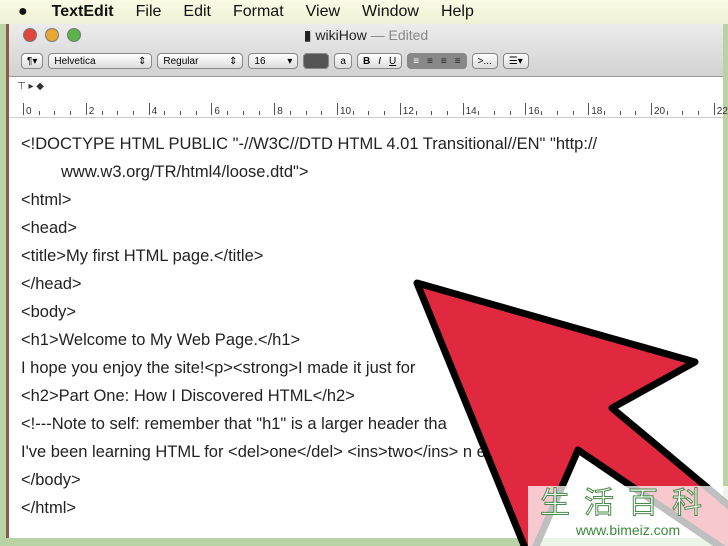  Describe the element at coordinates (628, 504) in the screenshot. I see `watermark-logo: 生活百科` at that location.